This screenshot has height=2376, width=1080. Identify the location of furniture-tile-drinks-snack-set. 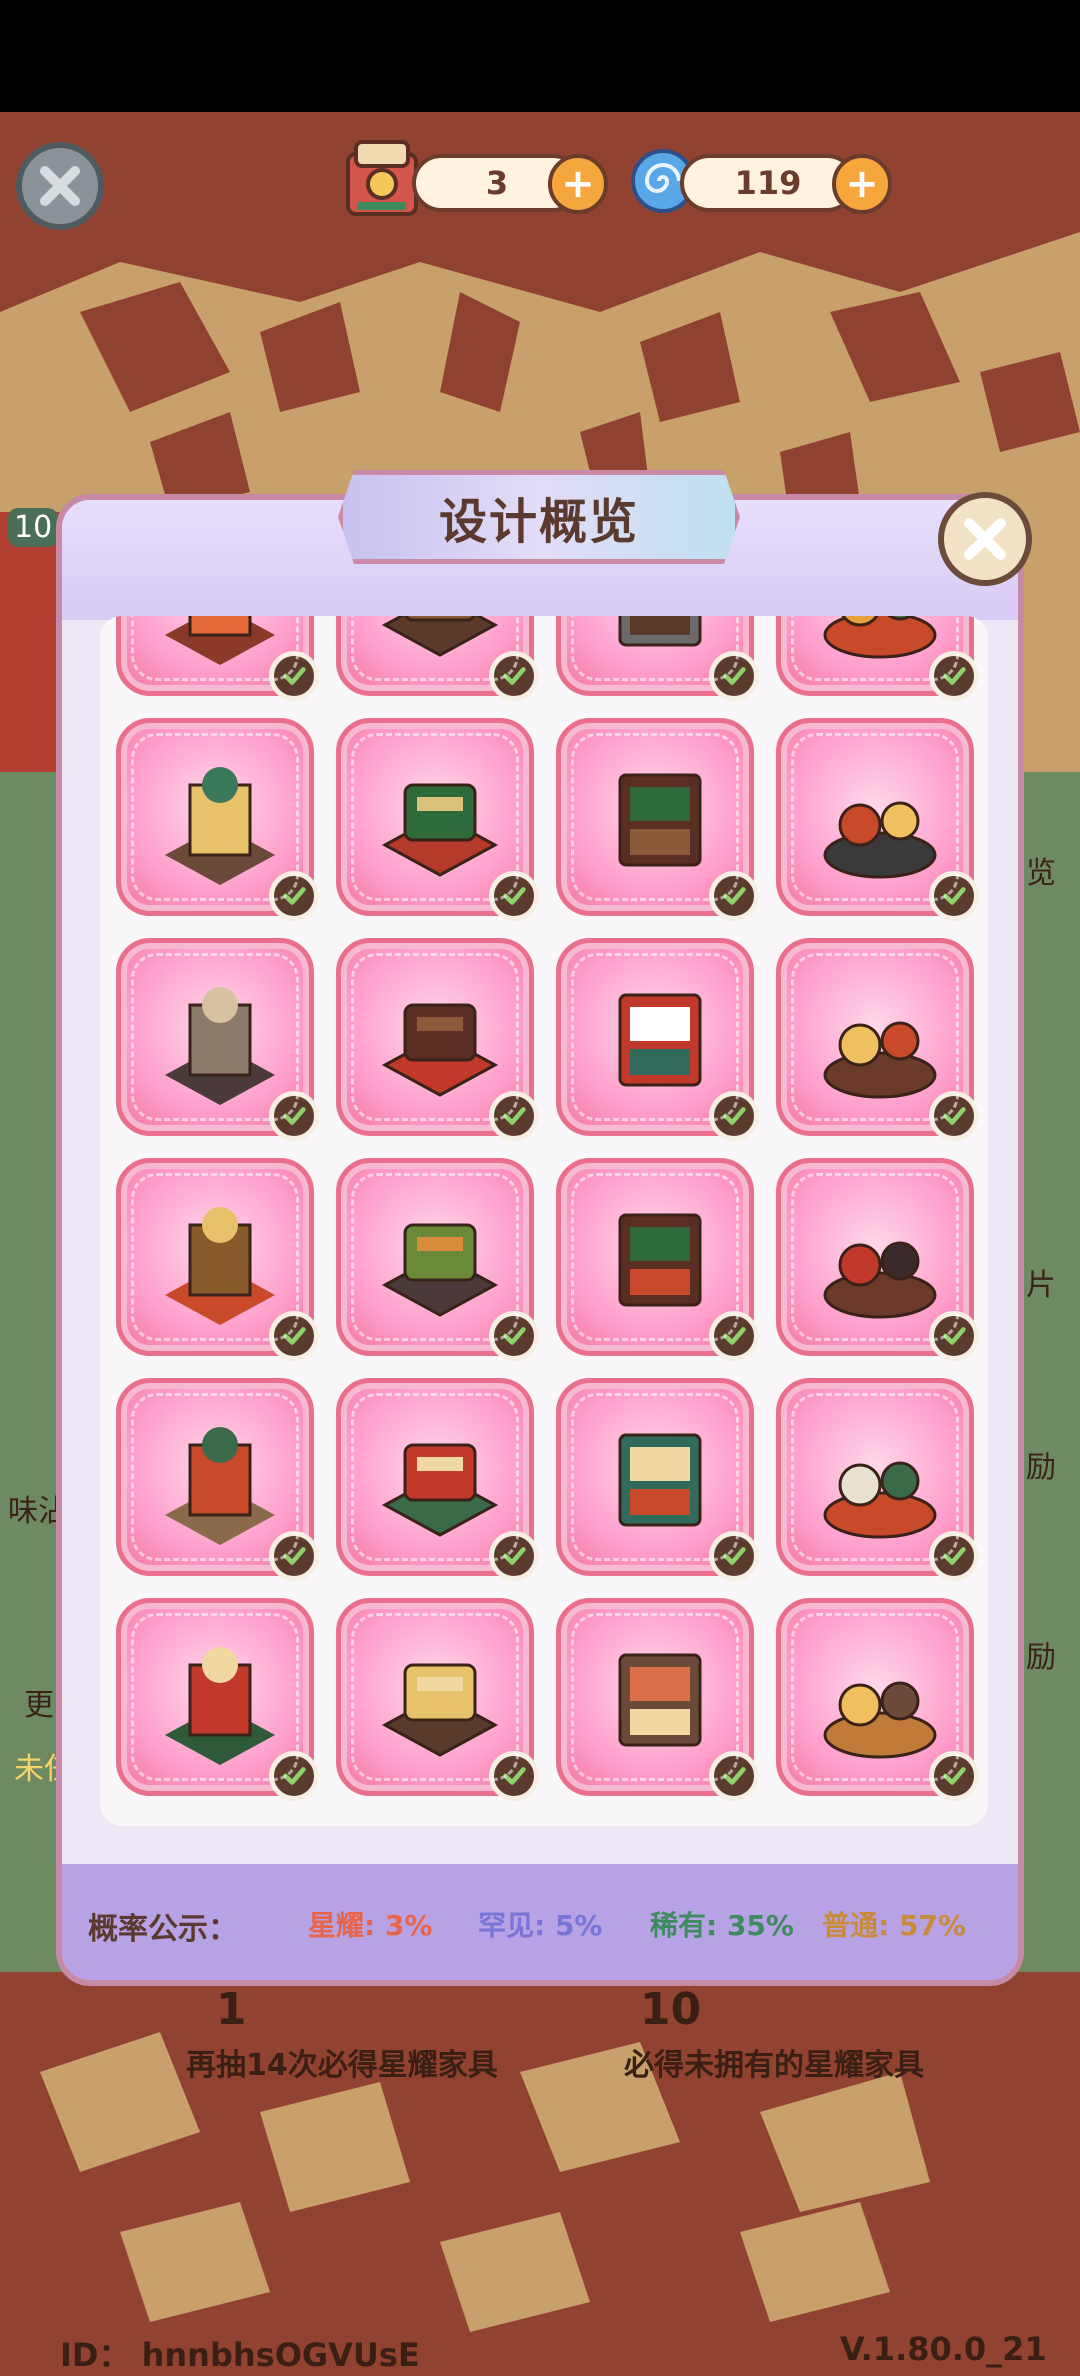
(877, 1699).